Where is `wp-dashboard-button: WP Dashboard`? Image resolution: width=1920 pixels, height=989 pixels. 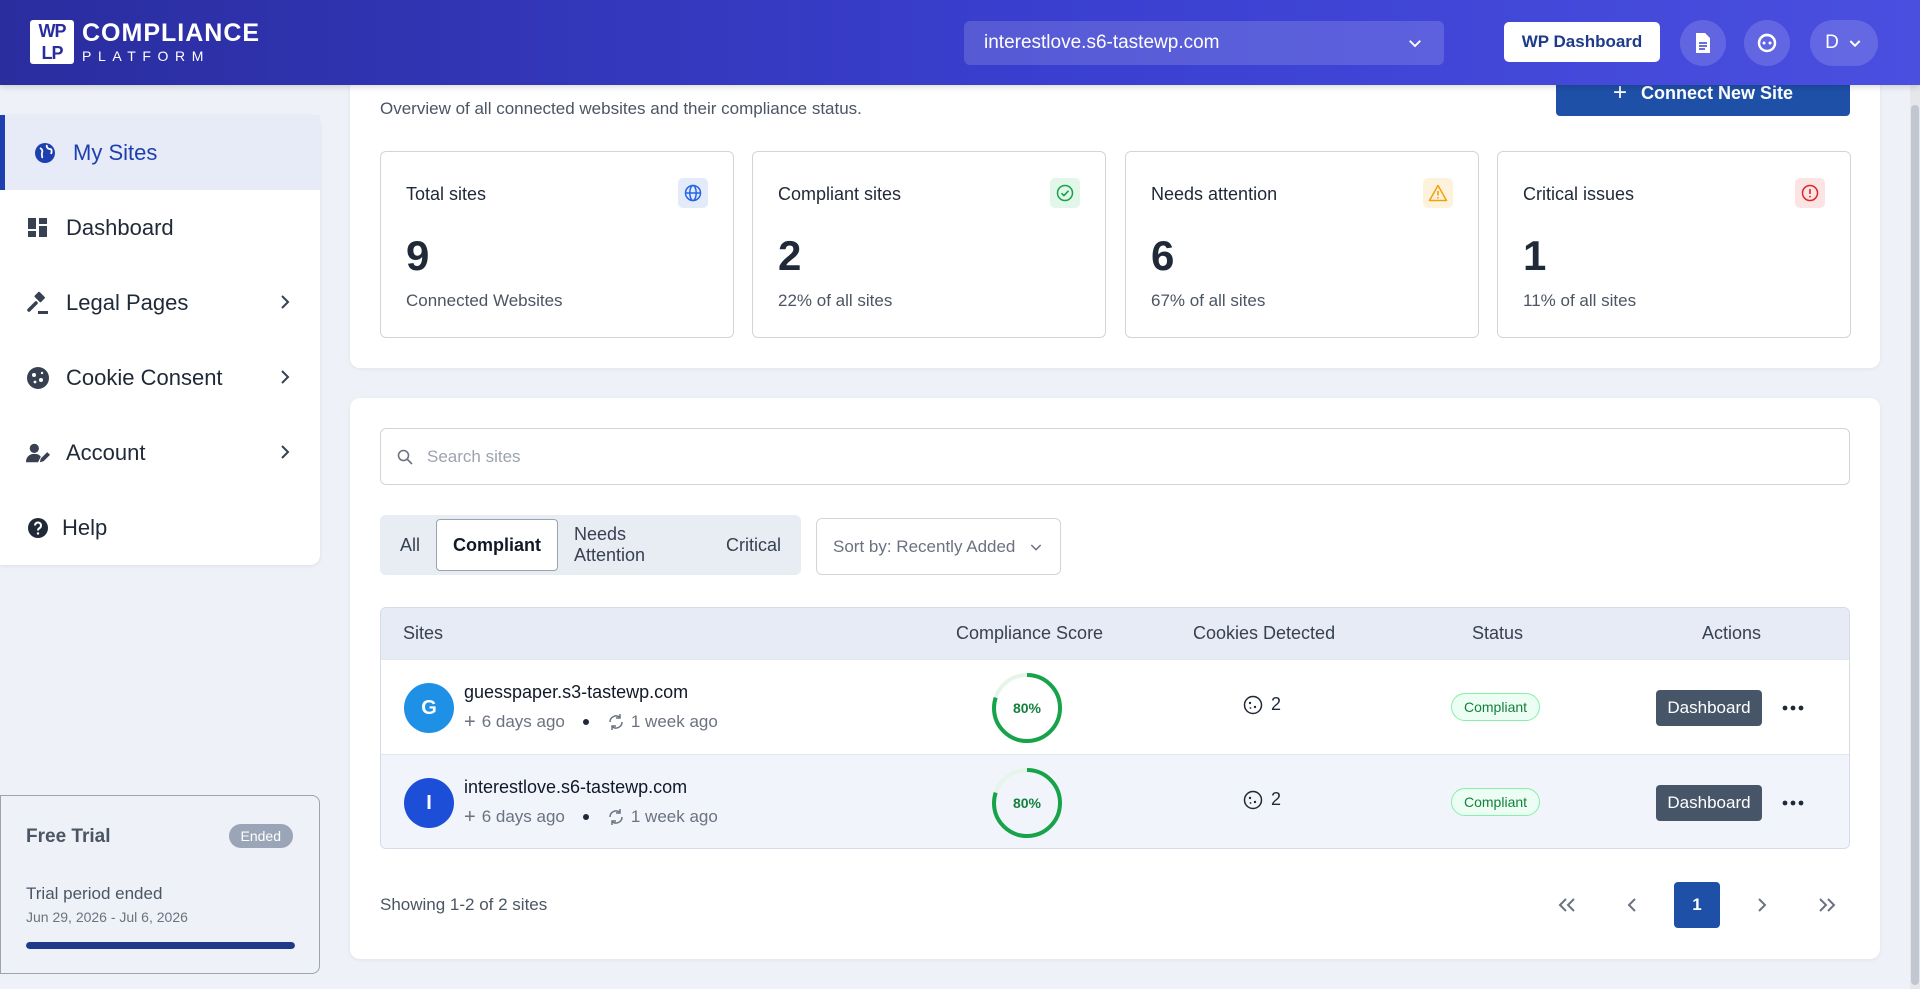
wp-dashboard-button: WP Dashboard is located at coordinates (1582, 42).